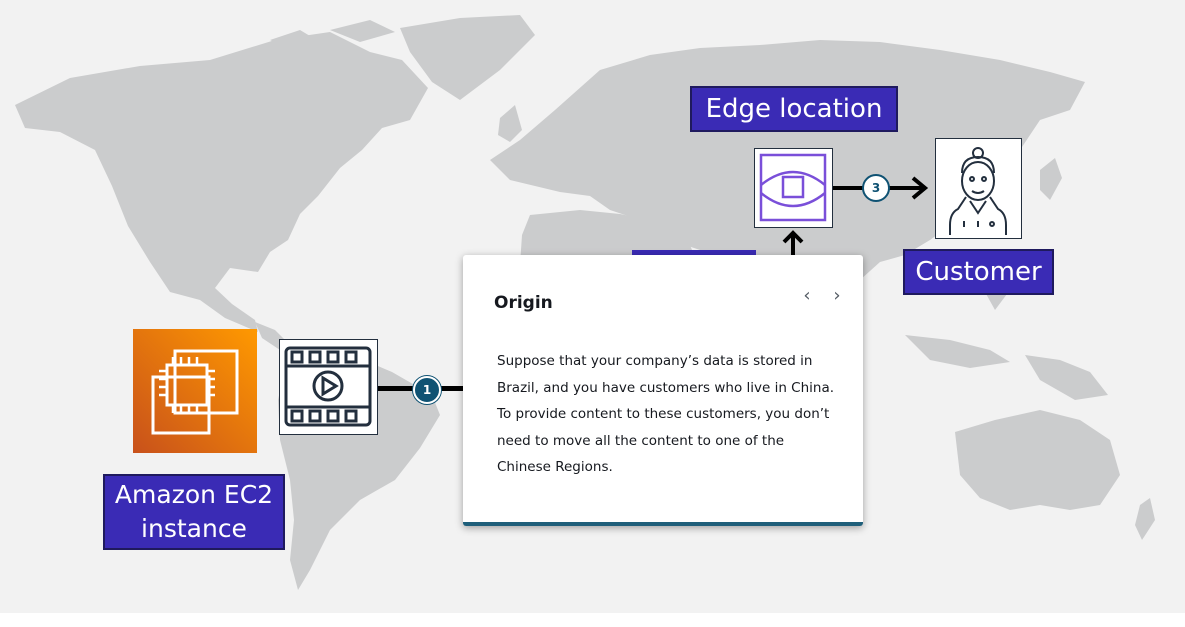 The width and height of the screenshot is (1185, 627). Describe the element at coordinates (663, 524) in the screenshot. I see `popover-accent-bar` at that location.